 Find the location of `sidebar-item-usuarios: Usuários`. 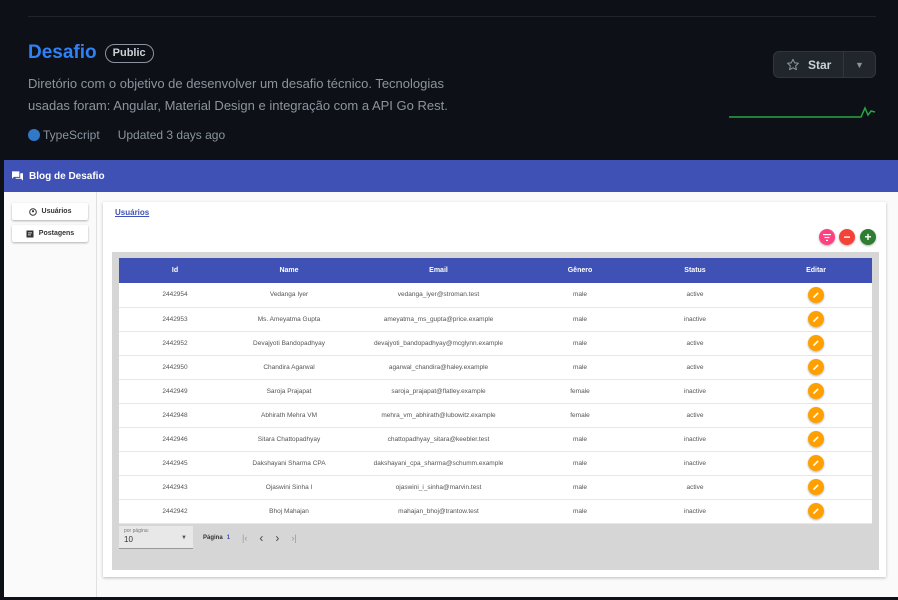

sidebar-item-usuarios: Usuários is located at coordinates (50, 211).